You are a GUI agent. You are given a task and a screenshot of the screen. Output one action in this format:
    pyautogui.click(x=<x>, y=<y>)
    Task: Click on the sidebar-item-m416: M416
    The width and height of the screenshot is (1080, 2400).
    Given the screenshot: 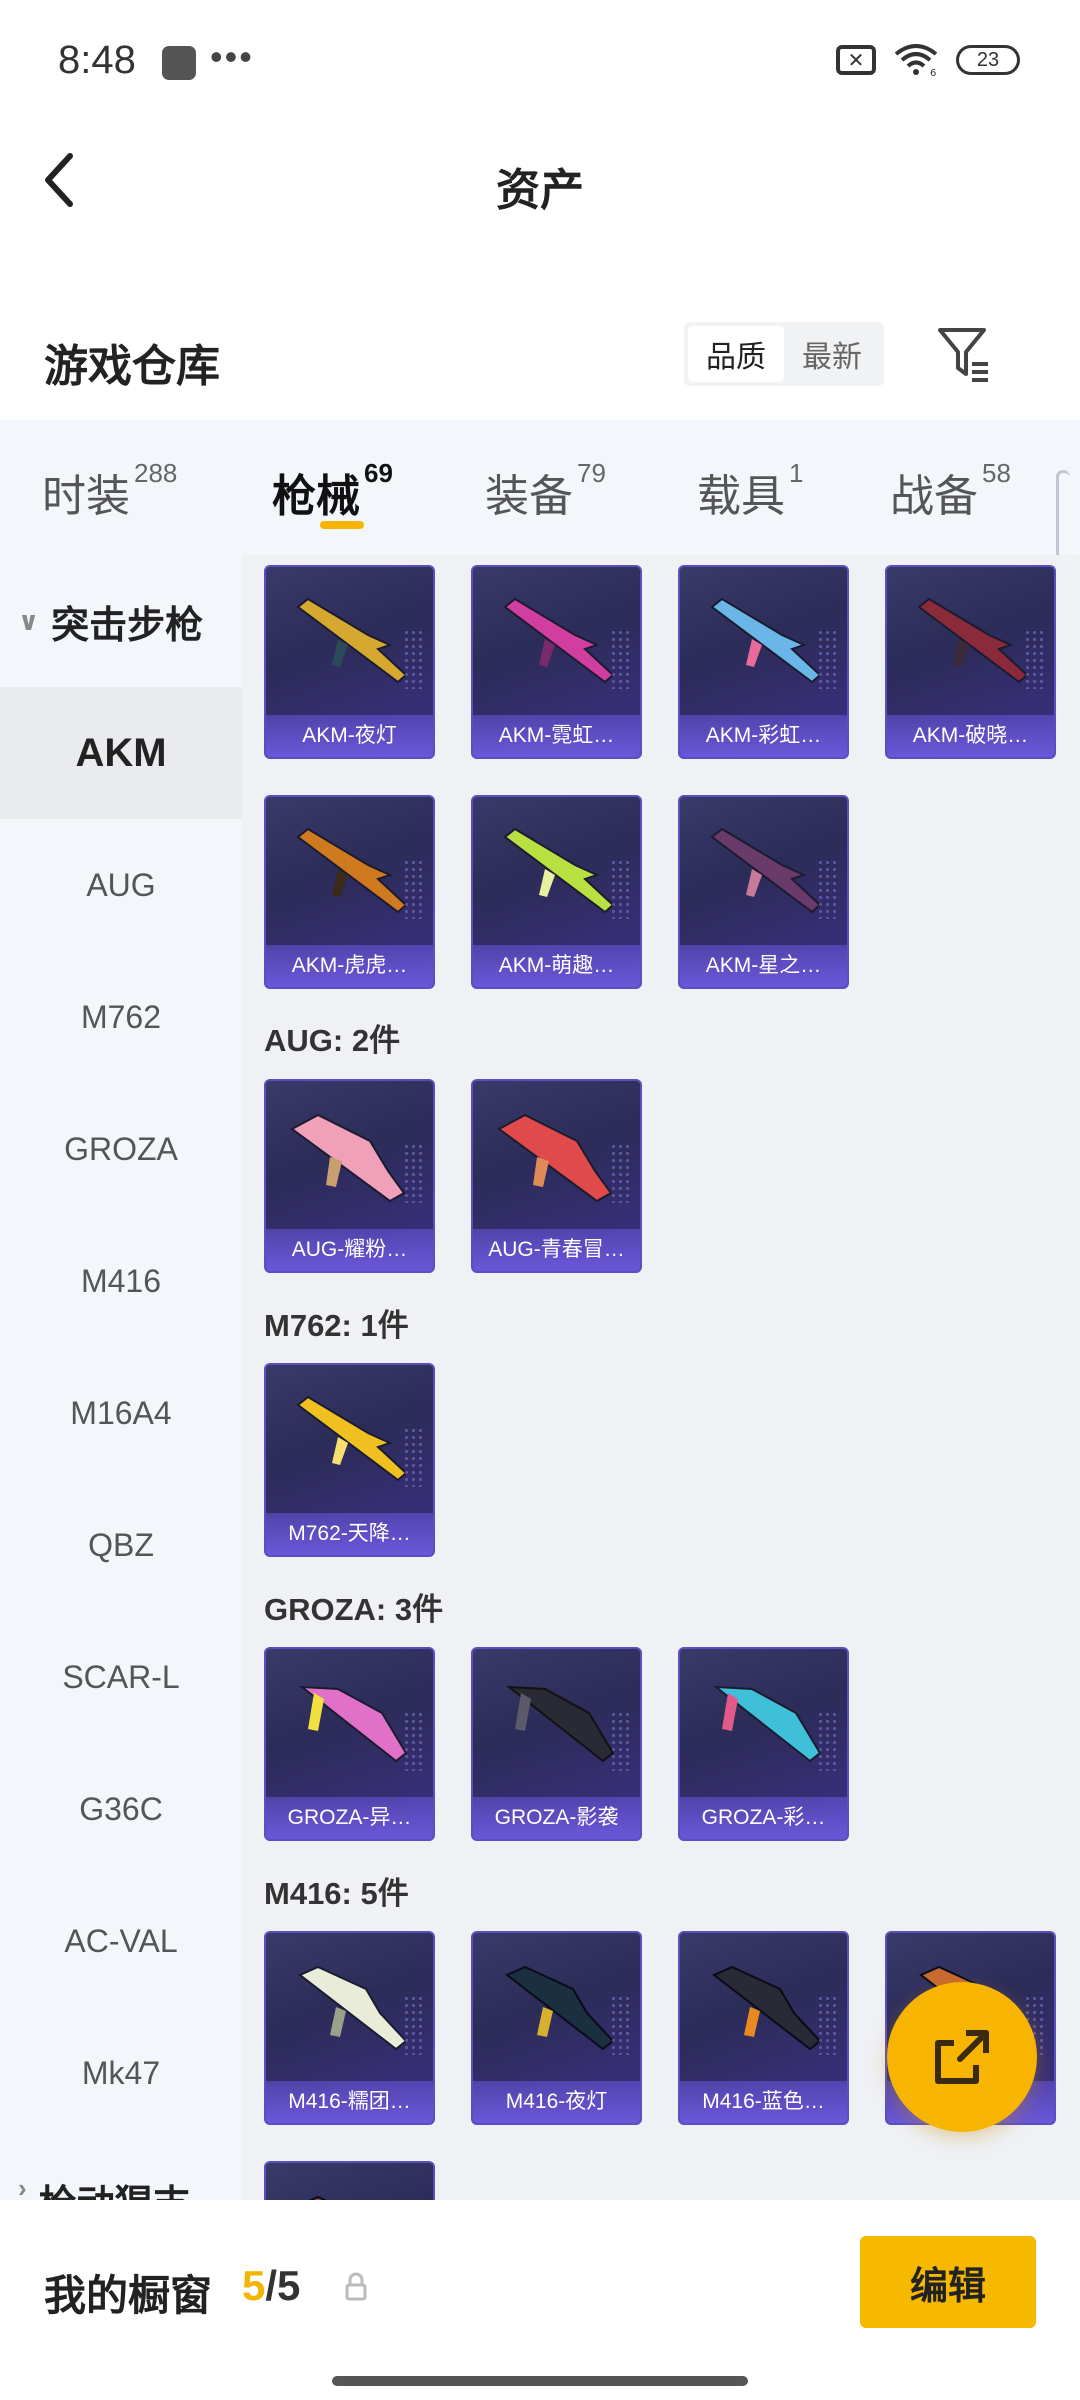 What is the action you would take?
    pyautogui.click(x=121, y=1281)
    